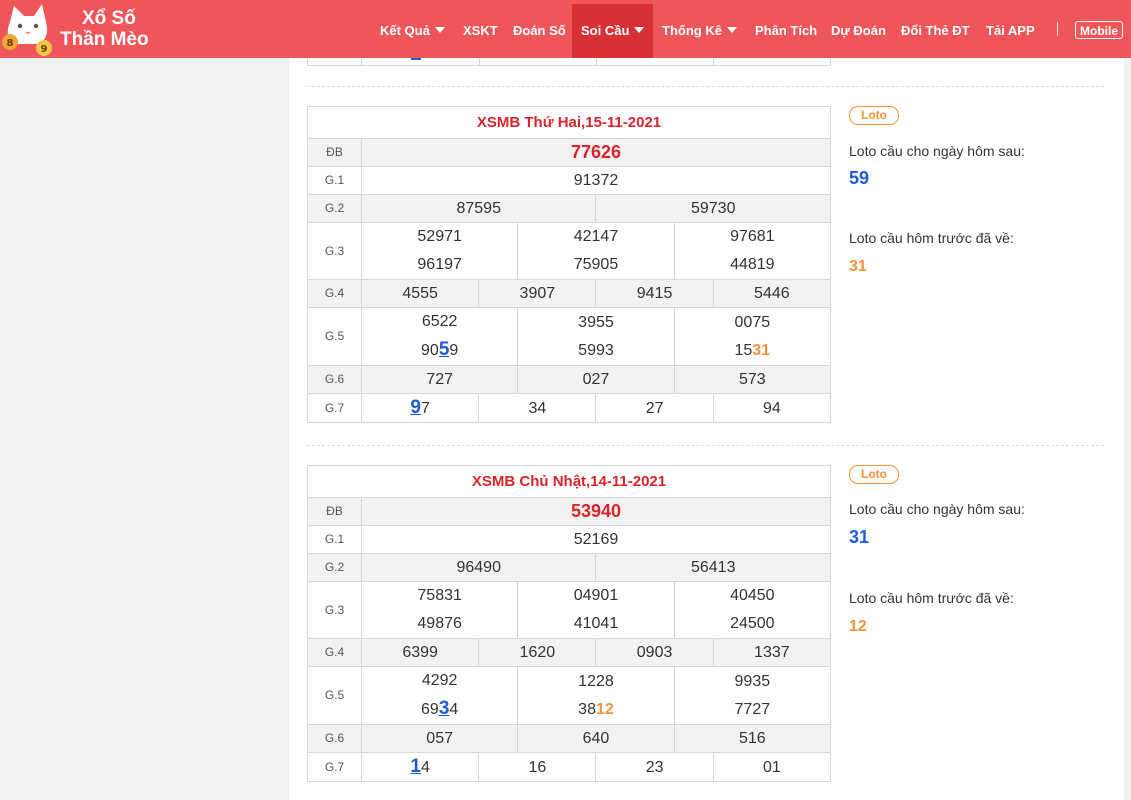 This screenshot has height=800, width=1131. Describe the element at coordinates (596, 152) in the screenshot. I see `special-prize: 77626` at that location.